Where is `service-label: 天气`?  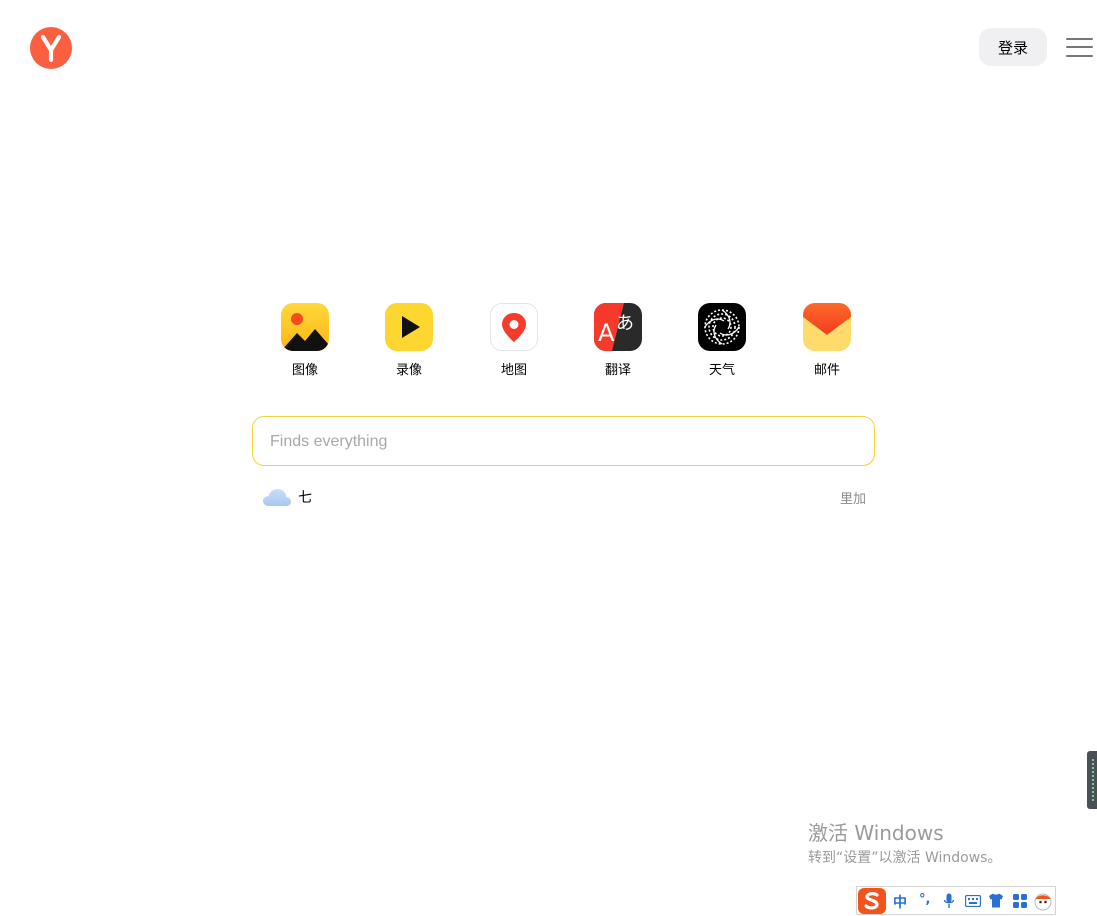 service-label: 天气 is located at coordinates (721, 370).